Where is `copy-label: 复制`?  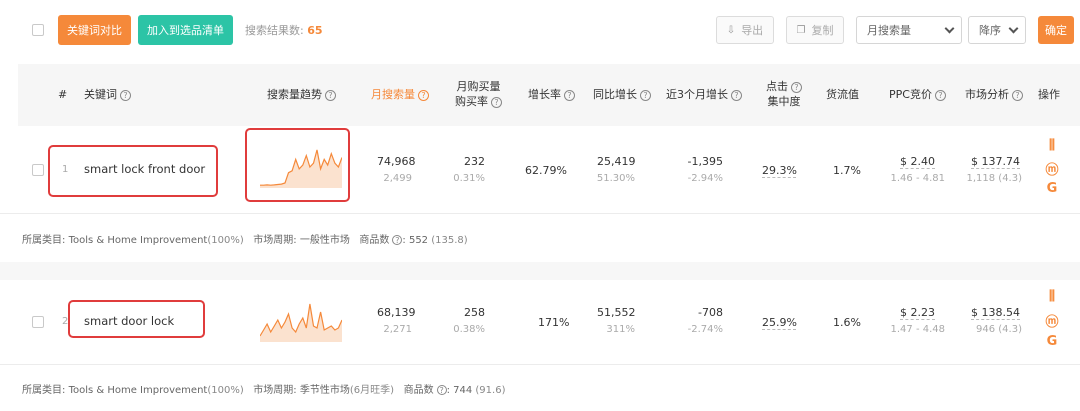 copy-label: 复制 is located at coordinates (822, 30).